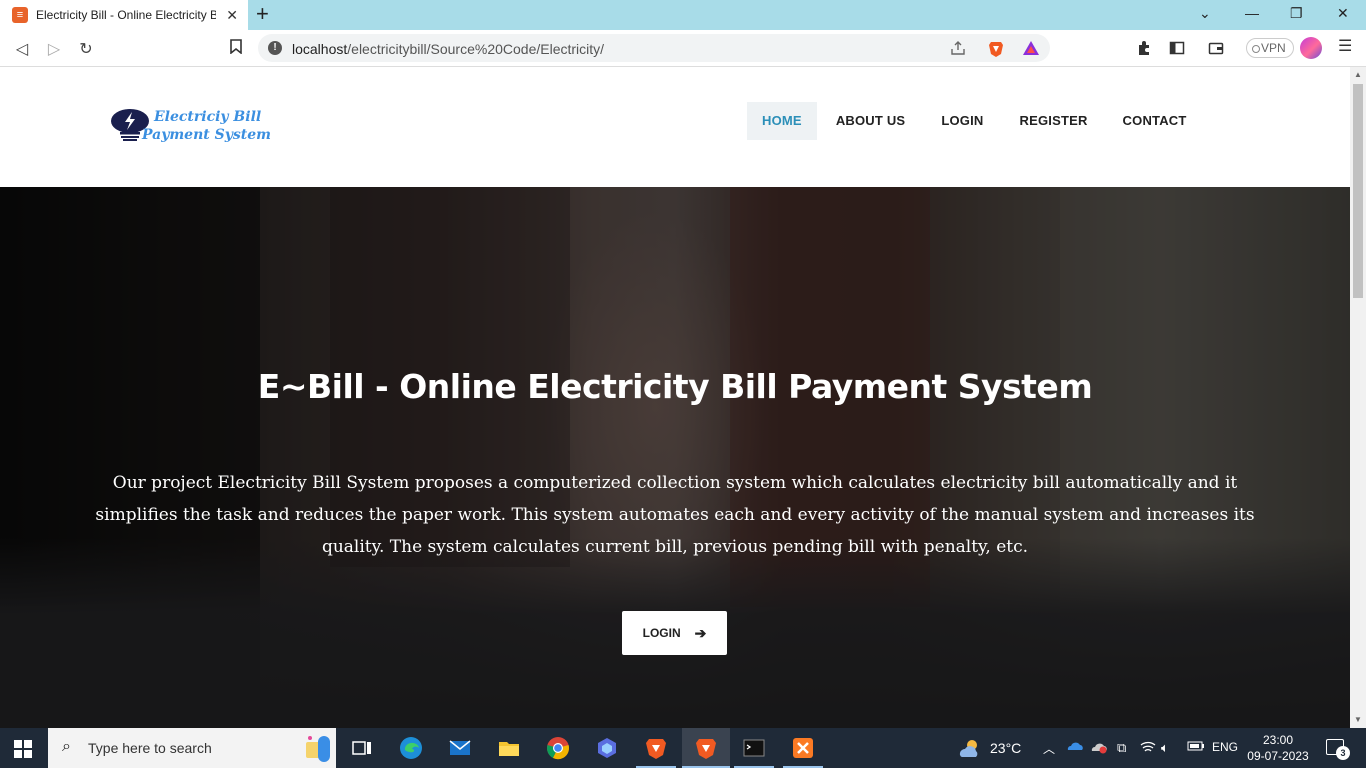 Image resolution: width=1366 pixels, height=768 pixels. I want to click on main-nav: HOME ABOUT US LOGIN REGISTER CONTACT, so click(974, 121).